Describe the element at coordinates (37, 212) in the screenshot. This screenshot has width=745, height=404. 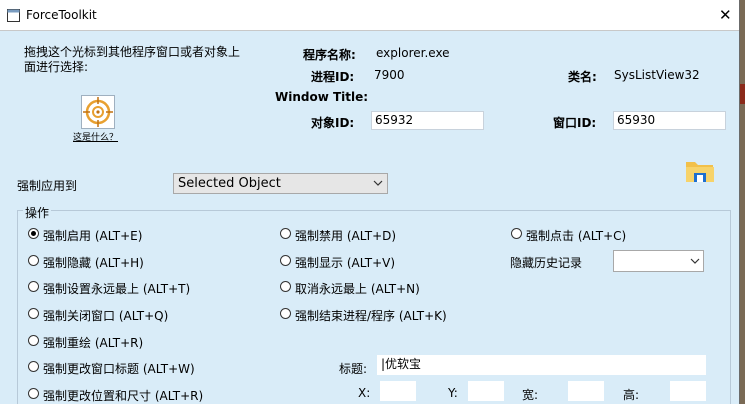
I see `operations-group-label: 操作` at that location.